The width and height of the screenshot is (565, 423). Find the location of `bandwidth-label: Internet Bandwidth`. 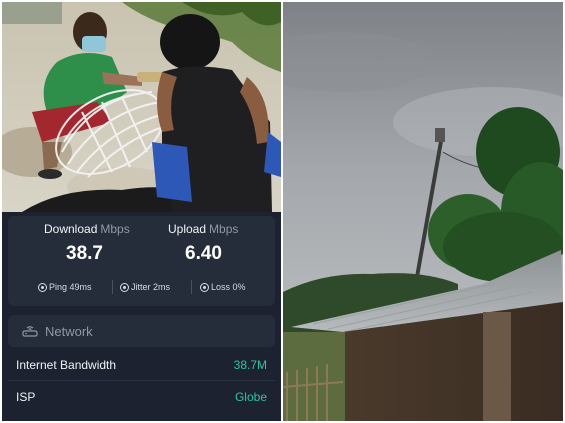

bandwidth-label: Internet Bandwidth is located at coordinates (66, 365).